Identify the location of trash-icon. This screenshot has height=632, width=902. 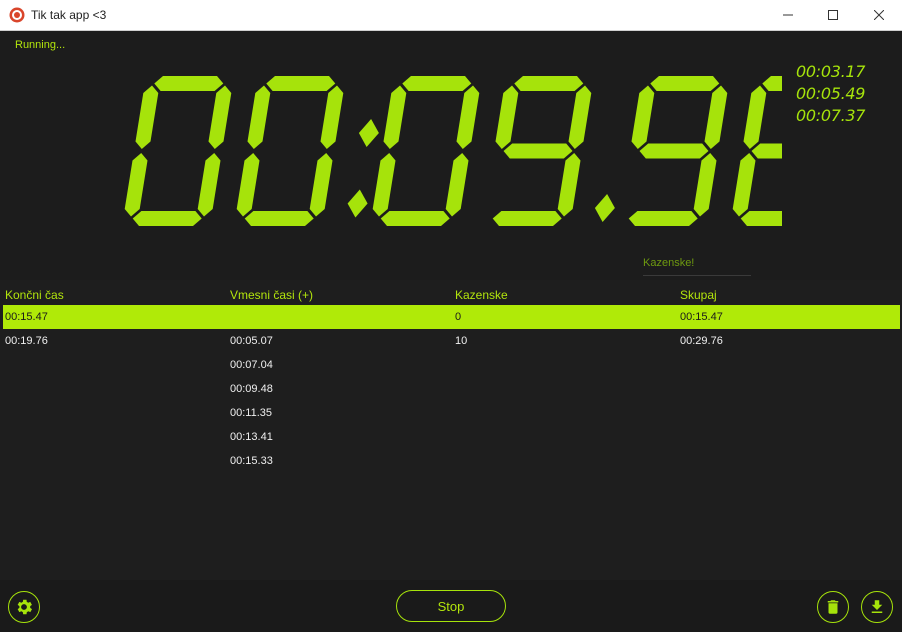
(833, 607).